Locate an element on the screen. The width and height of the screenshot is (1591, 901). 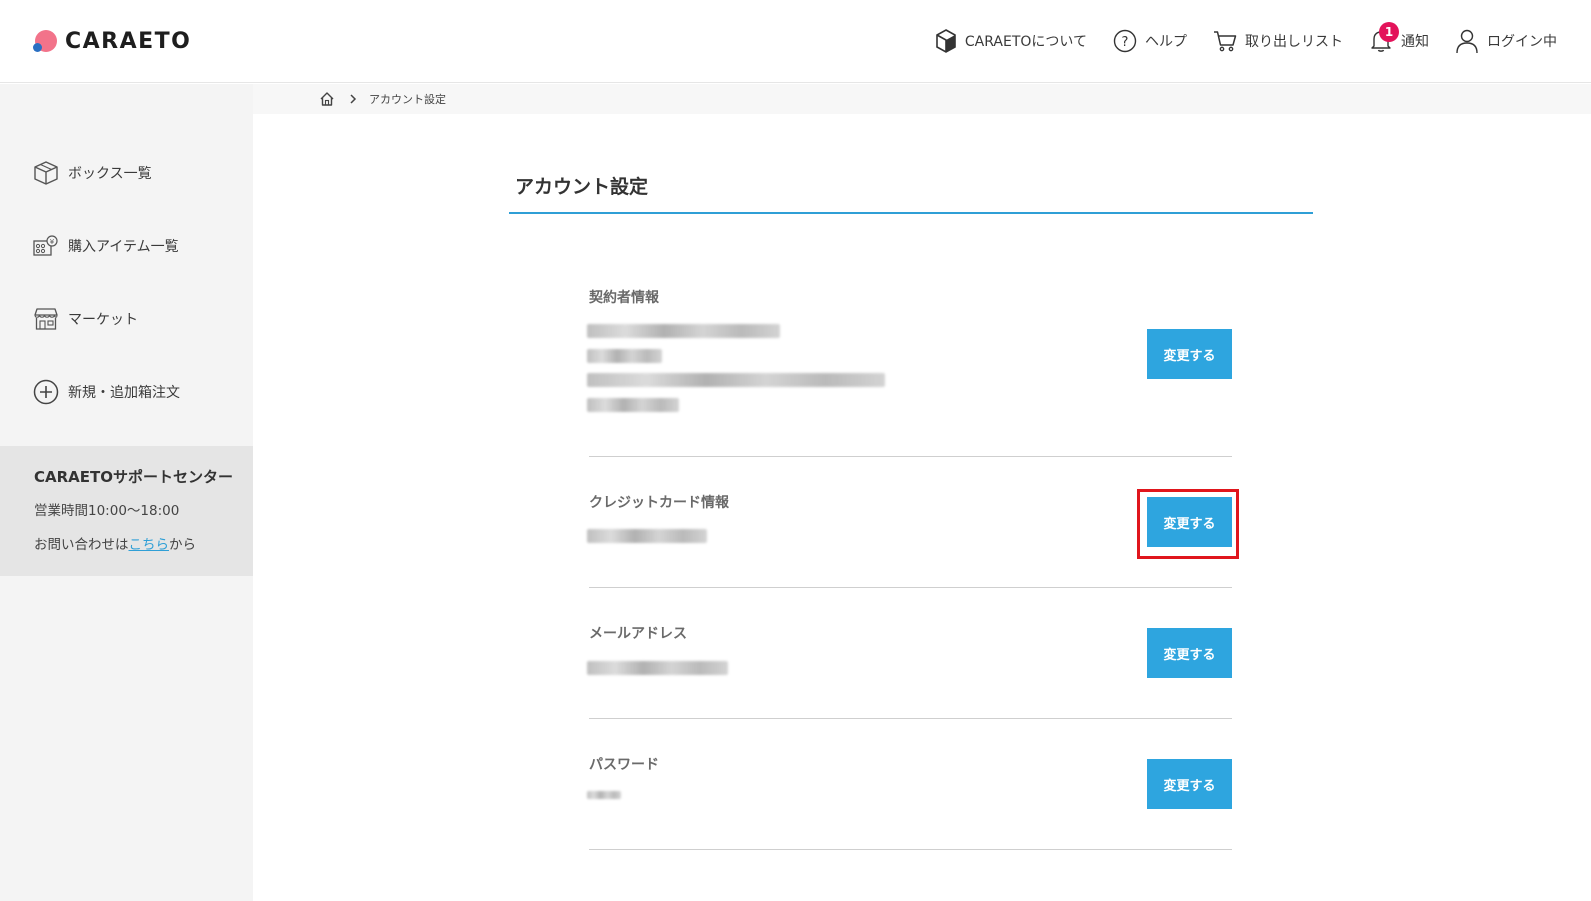
blurred-name-line is located at coordinates (624, 356).